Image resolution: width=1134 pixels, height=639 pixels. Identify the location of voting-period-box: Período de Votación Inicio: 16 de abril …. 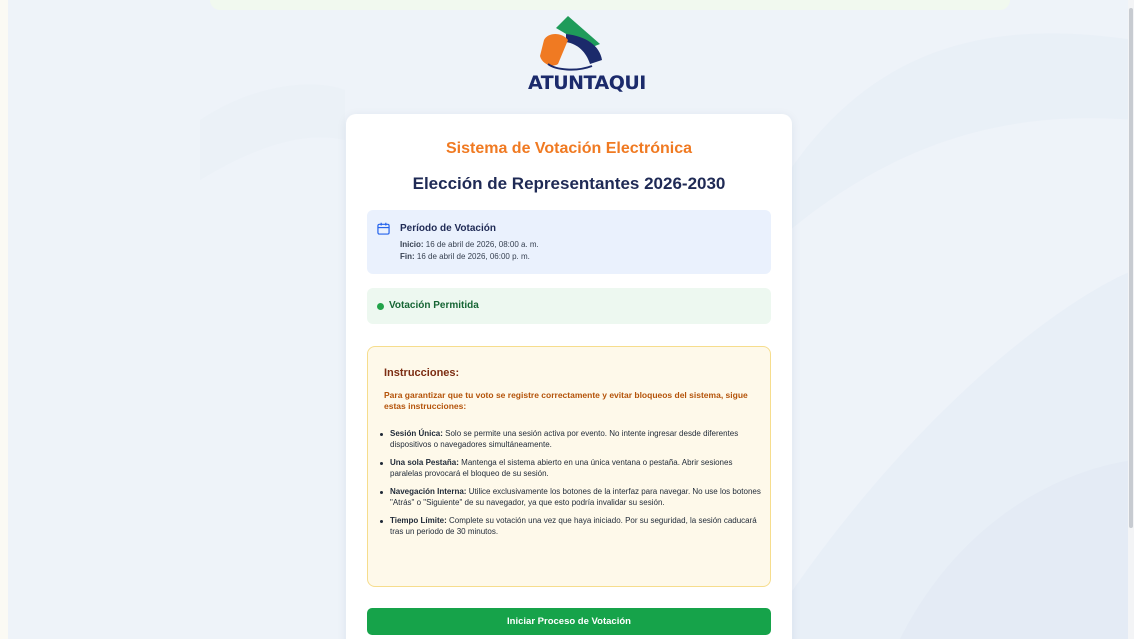
(569, 242).